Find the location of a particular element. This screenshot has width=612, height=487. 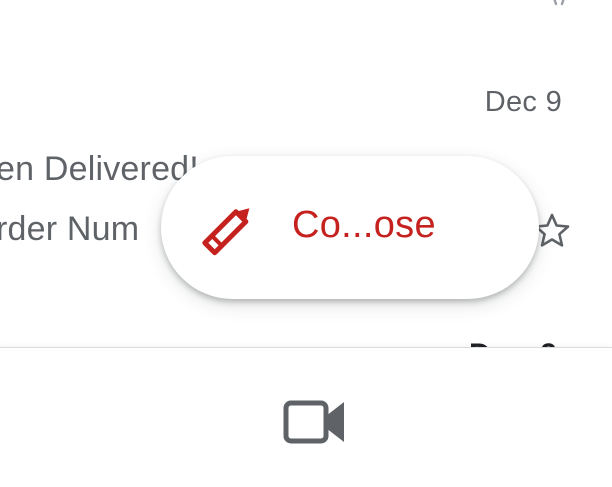

next-email-date-partial: Dec 9 is located at coordinates (516, 341).